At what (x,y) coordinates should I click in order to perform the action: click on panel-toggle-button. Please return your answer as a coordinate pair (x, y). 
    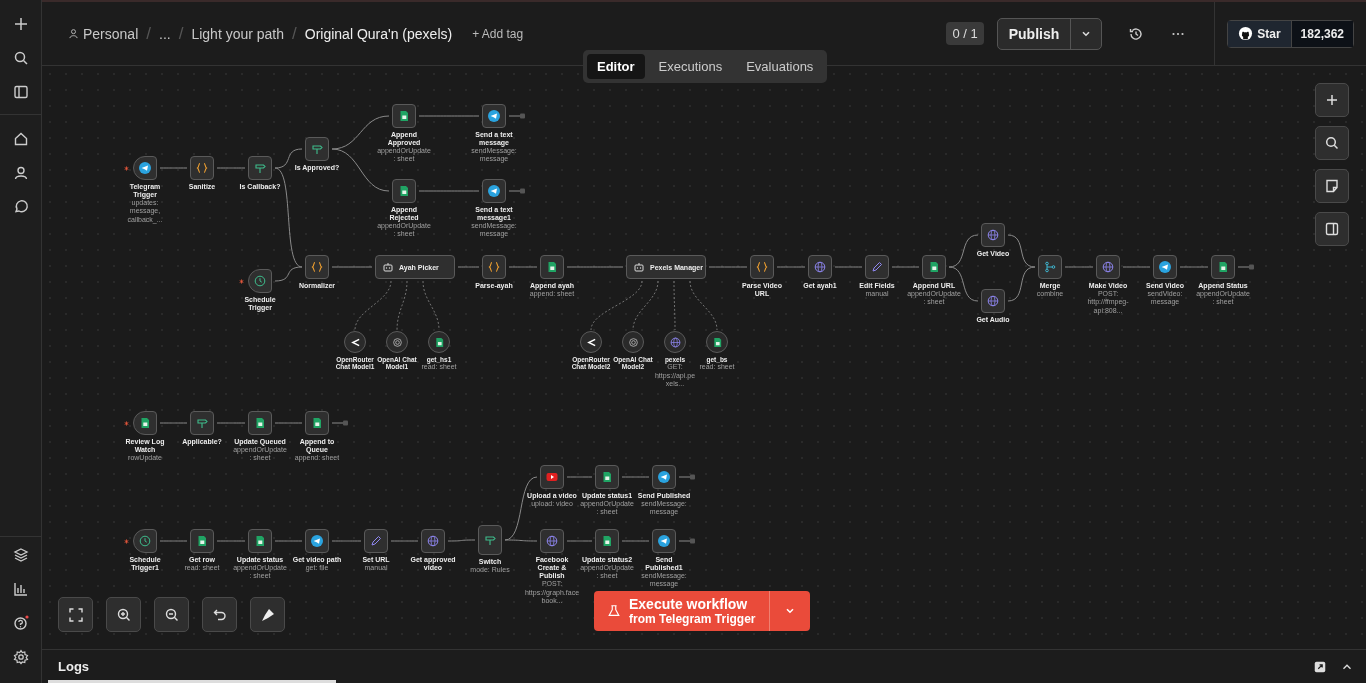
    Looking at the image, I should click on (1332, 229).